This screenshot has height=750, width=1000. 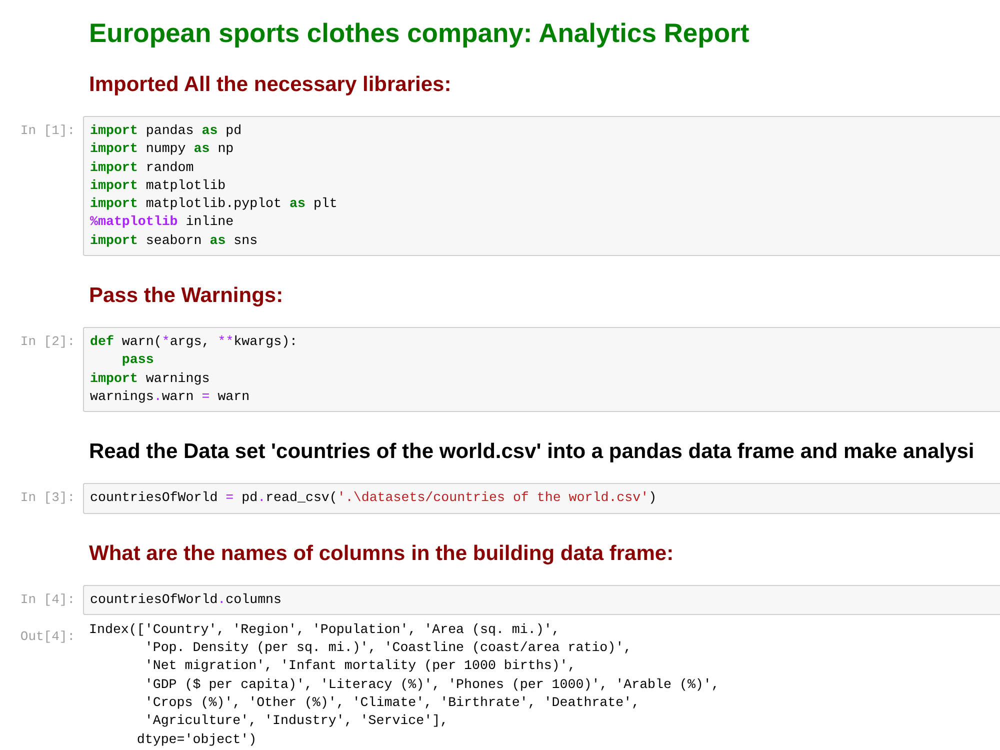 I want to click on output-line: 'Agriculture', 'Industry', 'Service'],, so click(x=296, y=721).